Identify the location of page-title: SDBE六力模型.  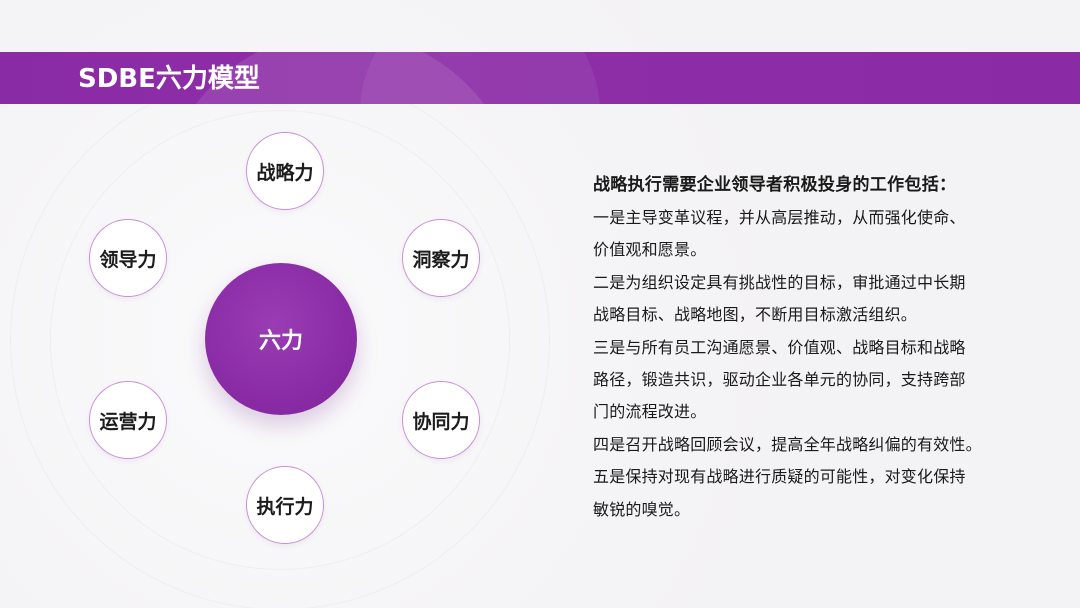
(169, 79).